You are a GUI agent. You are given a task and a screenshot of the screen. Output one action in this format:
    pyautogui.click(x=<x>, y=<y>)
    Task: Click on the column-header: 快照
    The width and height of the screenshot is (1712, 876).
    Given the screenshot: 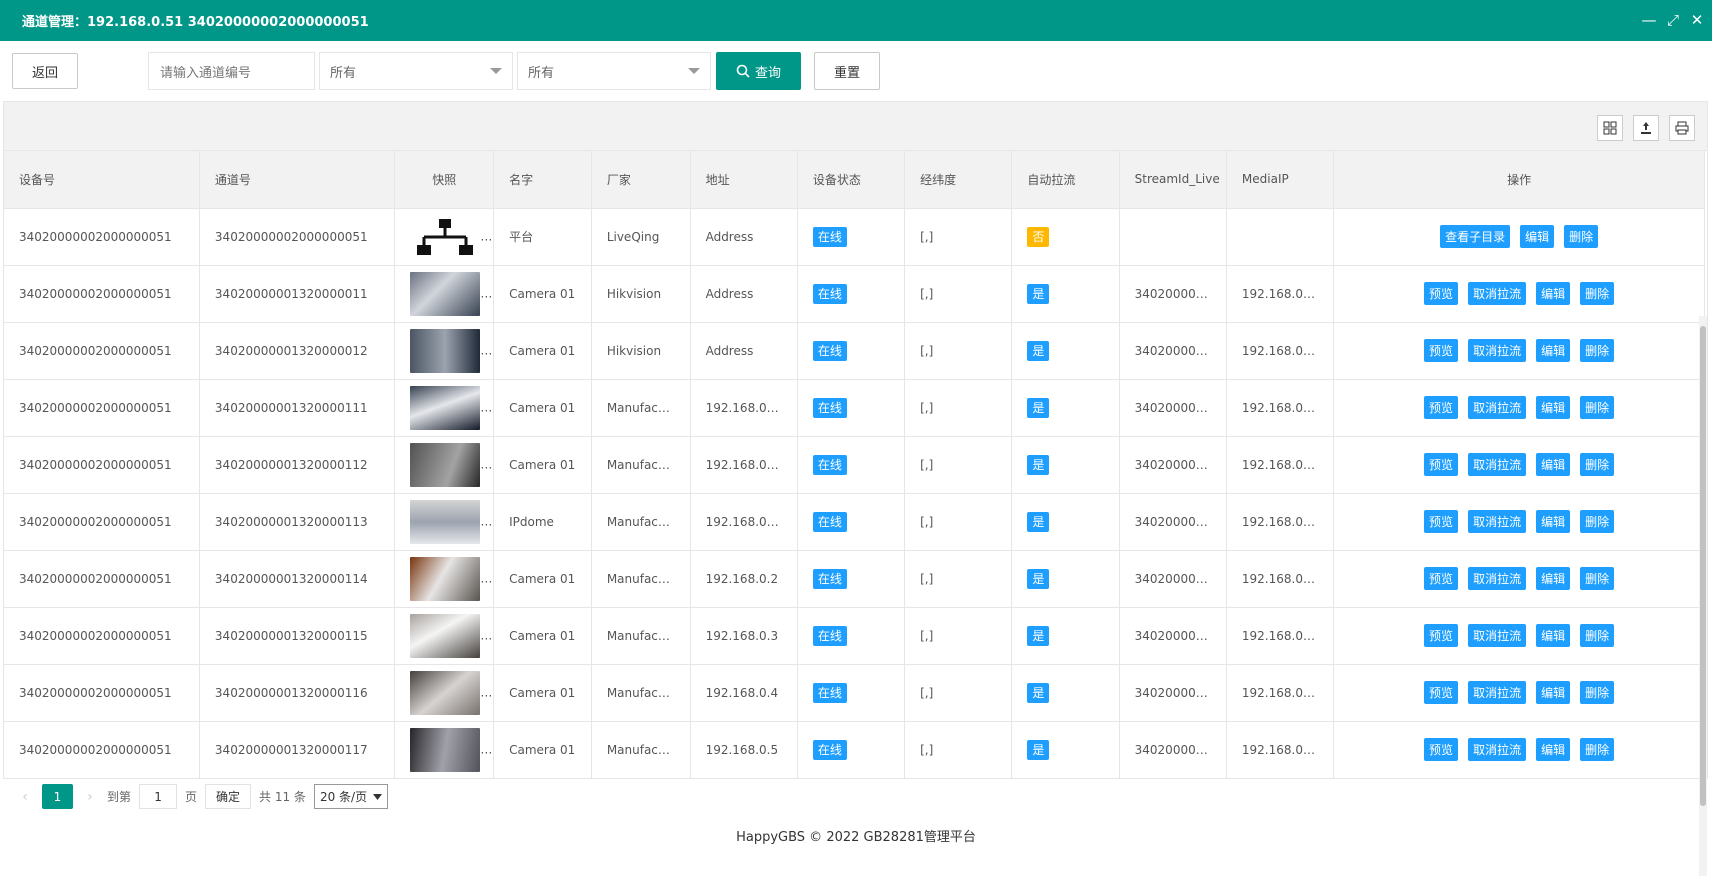 What is the action you would take?
    pyautogui.click(x=444, y=180)
    